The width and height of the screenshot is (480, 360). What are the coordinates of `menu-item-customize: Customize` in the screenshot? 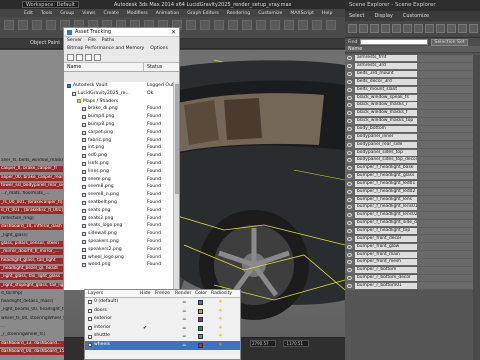 It's located at (270, 13).